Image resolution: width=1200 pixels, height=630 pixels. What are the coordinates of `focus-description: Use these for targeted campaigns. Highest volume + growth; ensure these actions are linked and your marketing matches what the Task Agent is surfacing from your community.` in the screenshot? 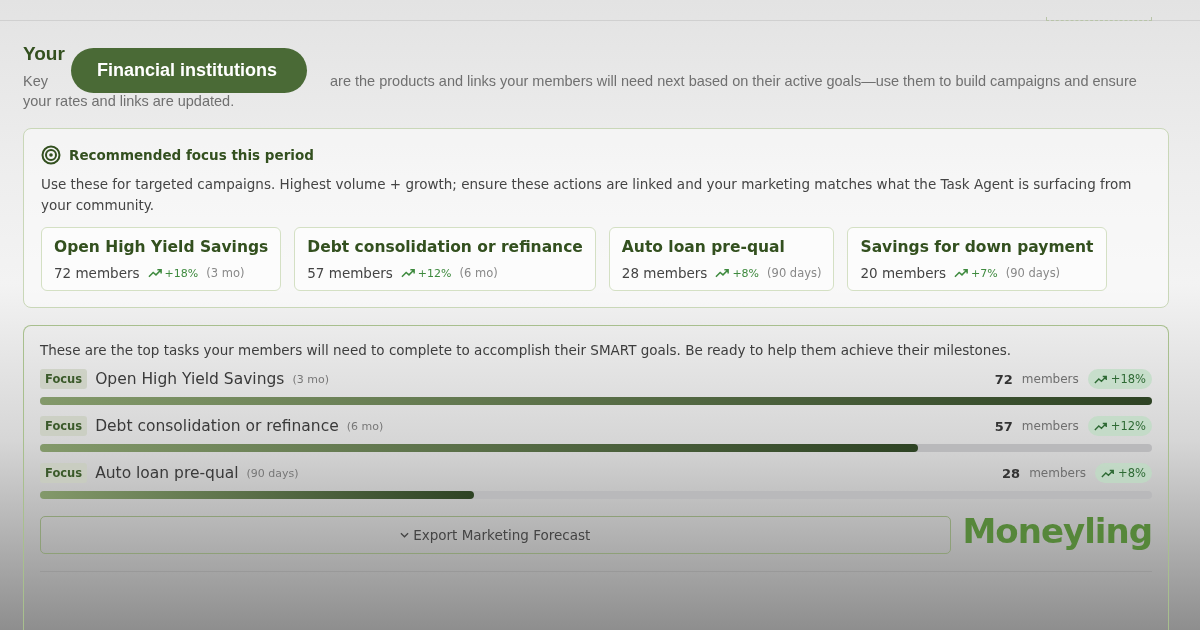 It's located at (587, 195).